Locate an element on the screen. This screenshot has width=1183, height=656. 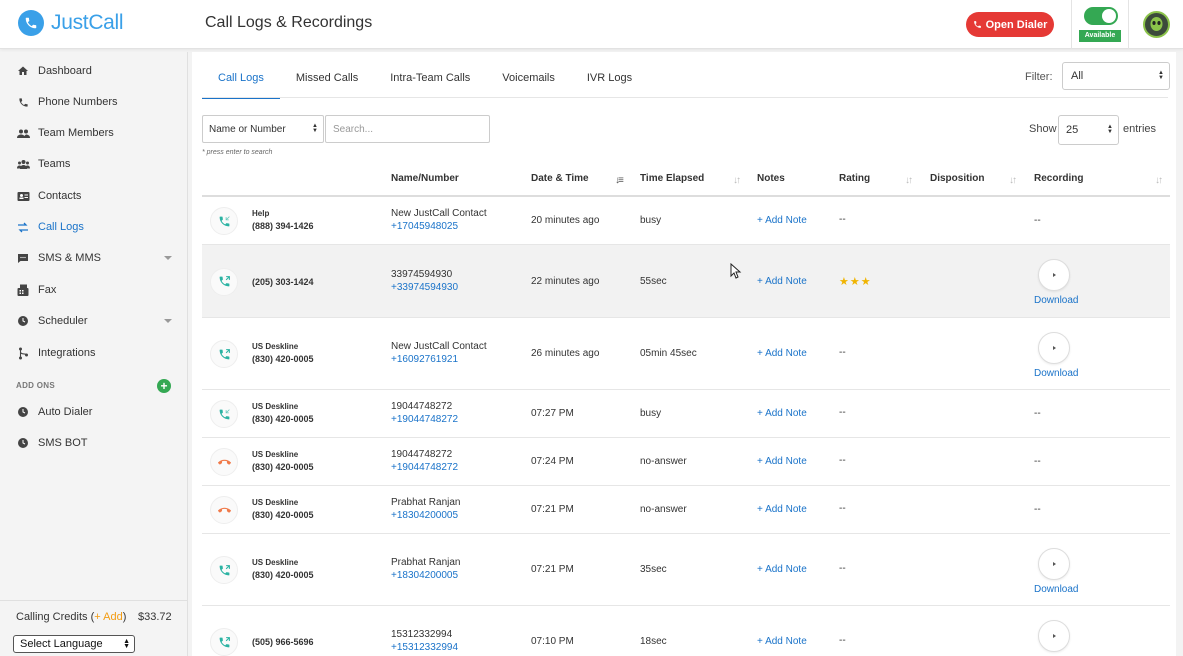
justcall-logo: JustCall is located at coordinates (71, 23).